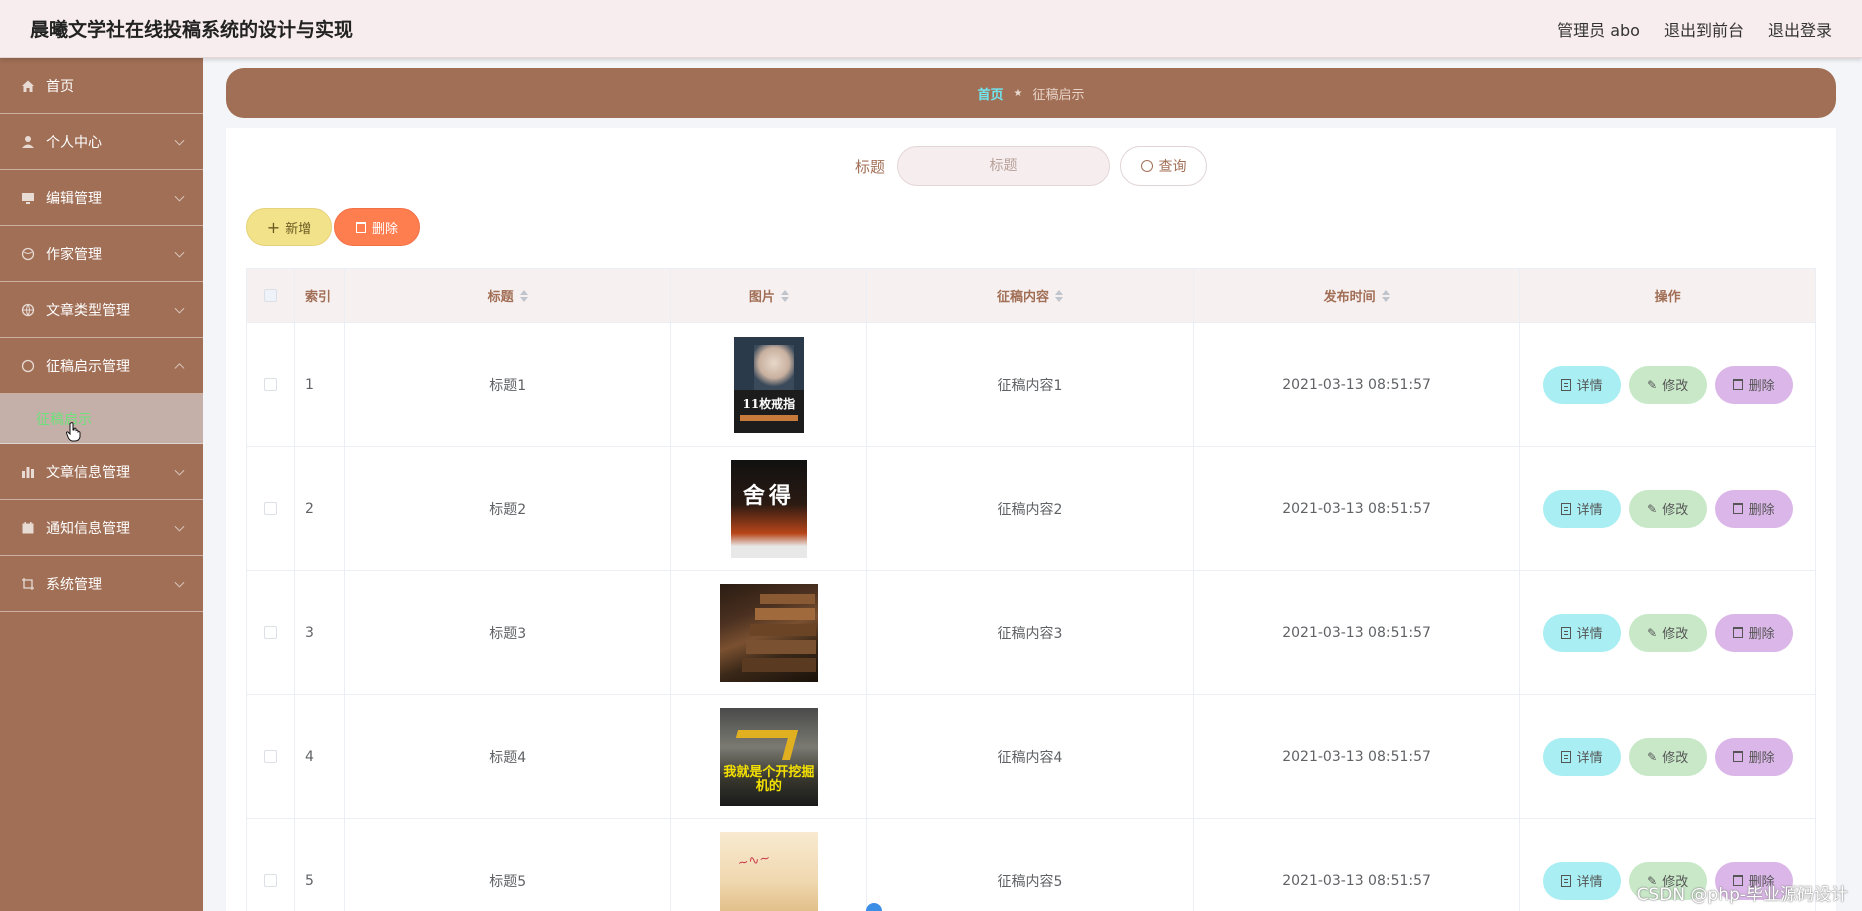  What do you see at coordinates (782, 629) in the screenshot?
I see `book-spine` at bounding box center [782, 629].